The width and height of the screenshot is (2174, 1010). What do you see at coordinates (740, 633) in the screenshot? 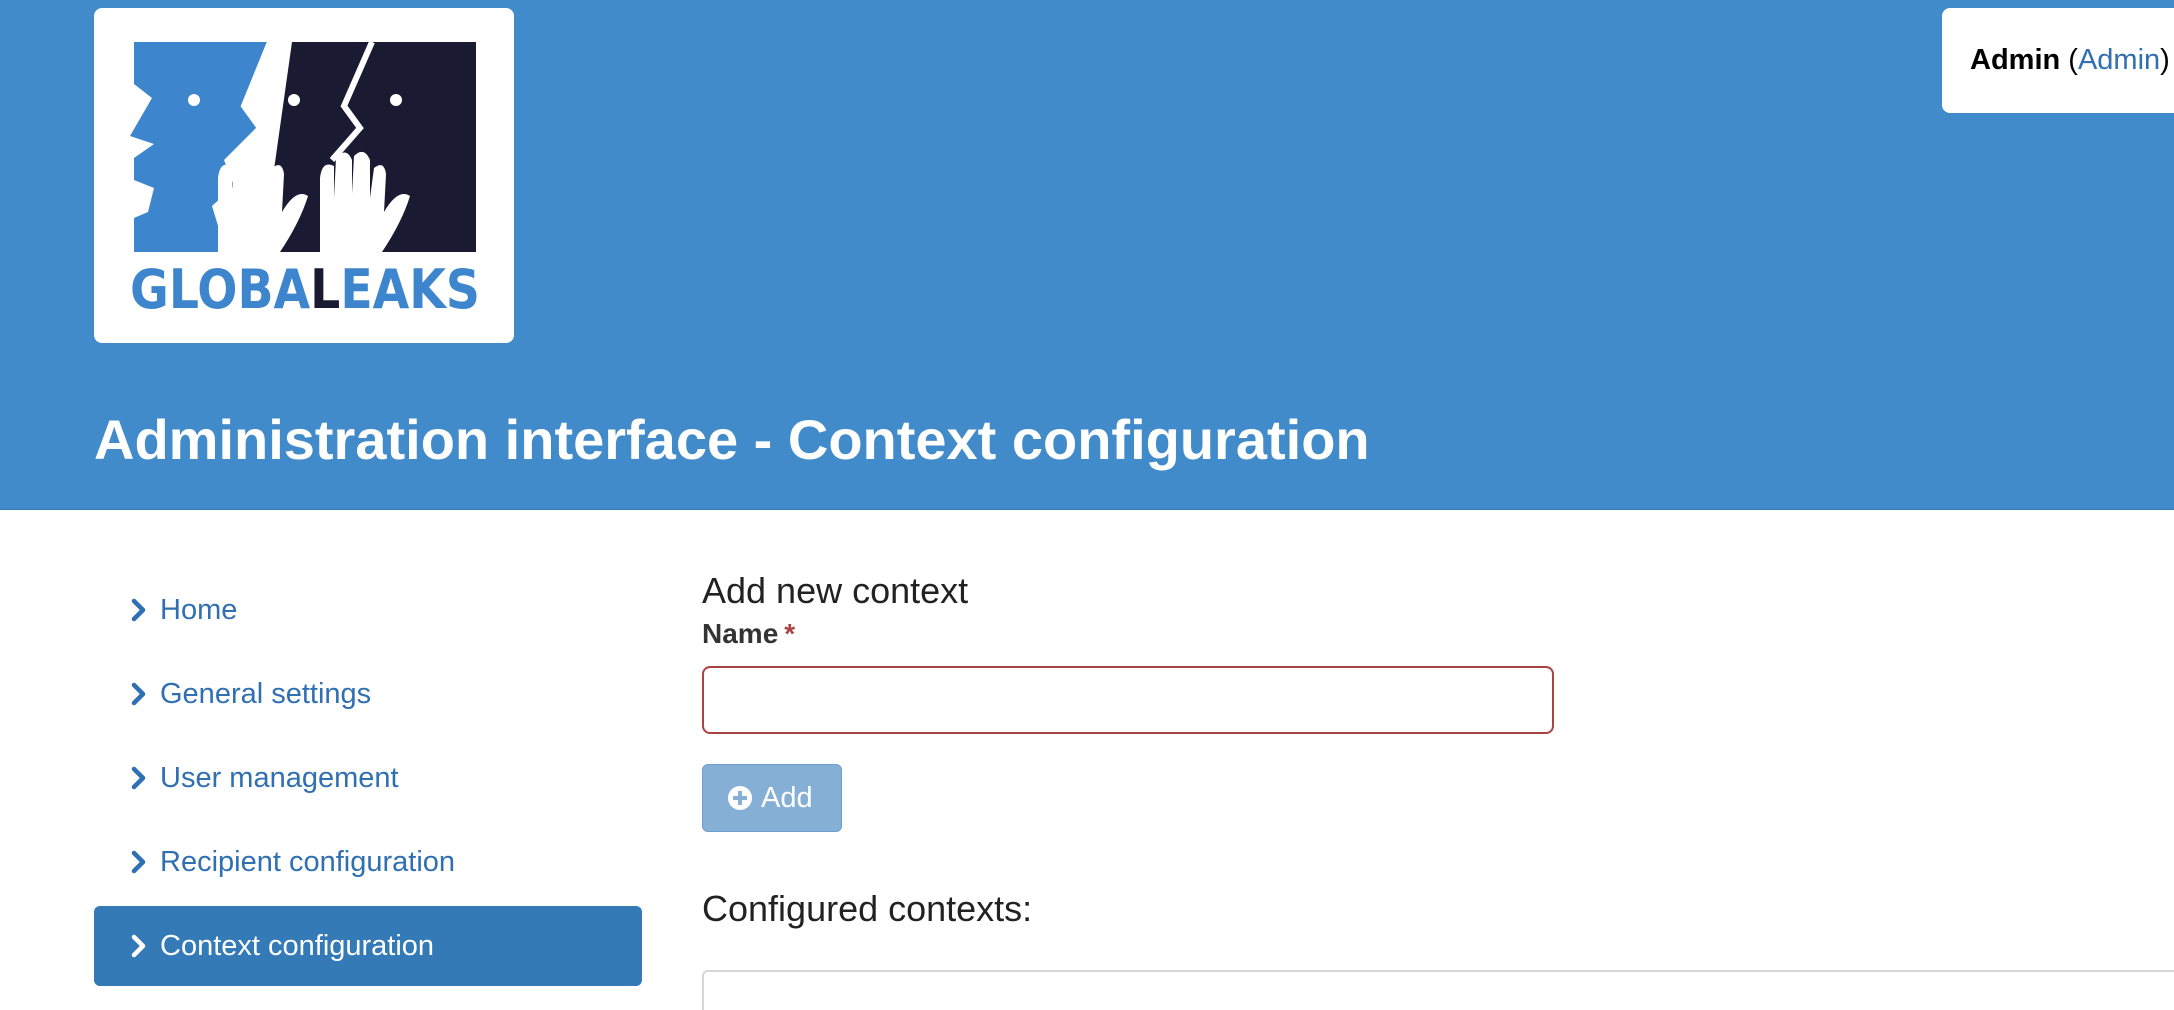
I see `name-label-text: Name` at bounding box center [740, 633].